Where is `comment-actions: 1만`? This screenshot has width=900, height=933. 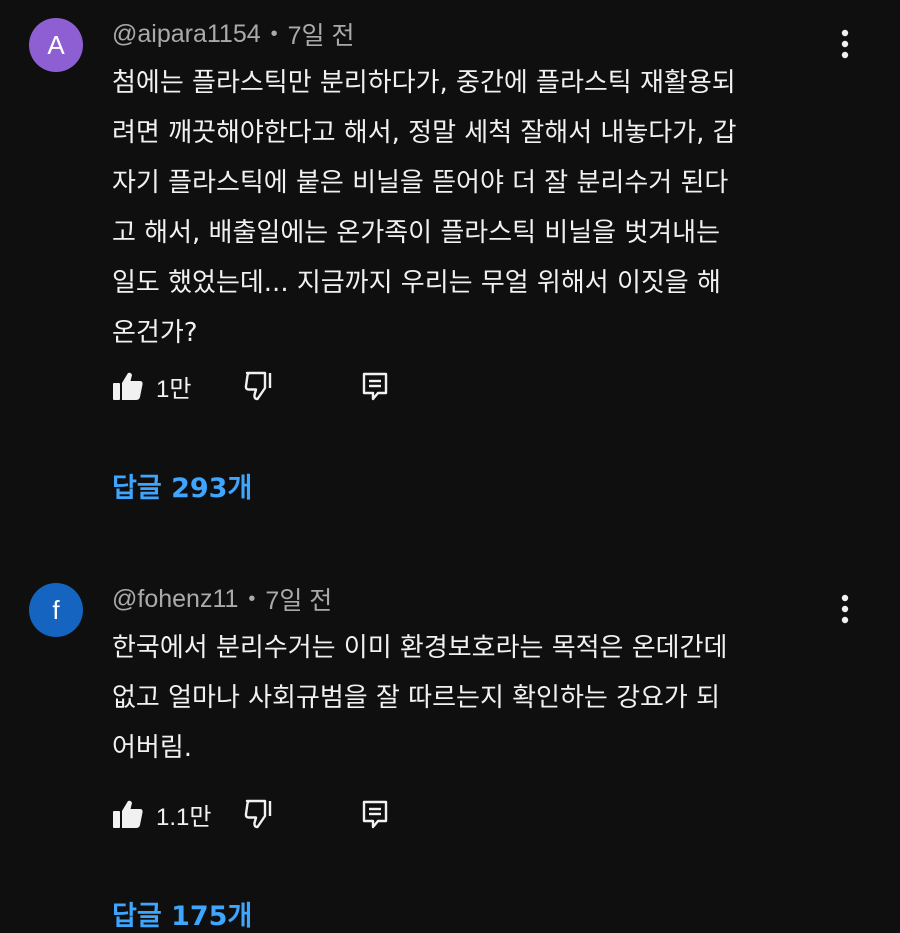 comment-actions: 1만 is located at coordinates (250, 386).